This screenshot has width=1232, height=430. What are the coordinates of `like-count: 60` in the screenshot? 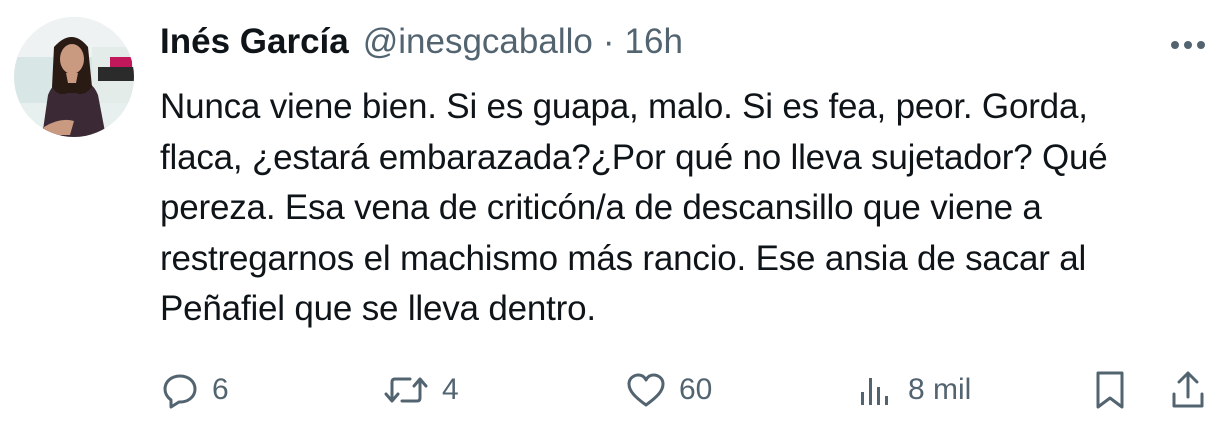 It's located at (696, 389).